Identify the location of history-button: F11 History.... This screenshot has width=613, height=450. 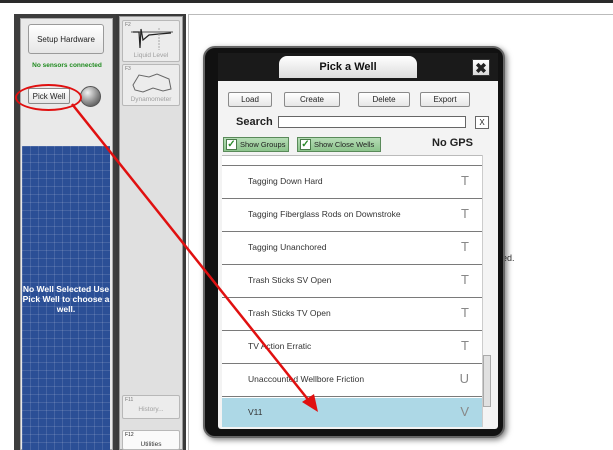
(151, 407).